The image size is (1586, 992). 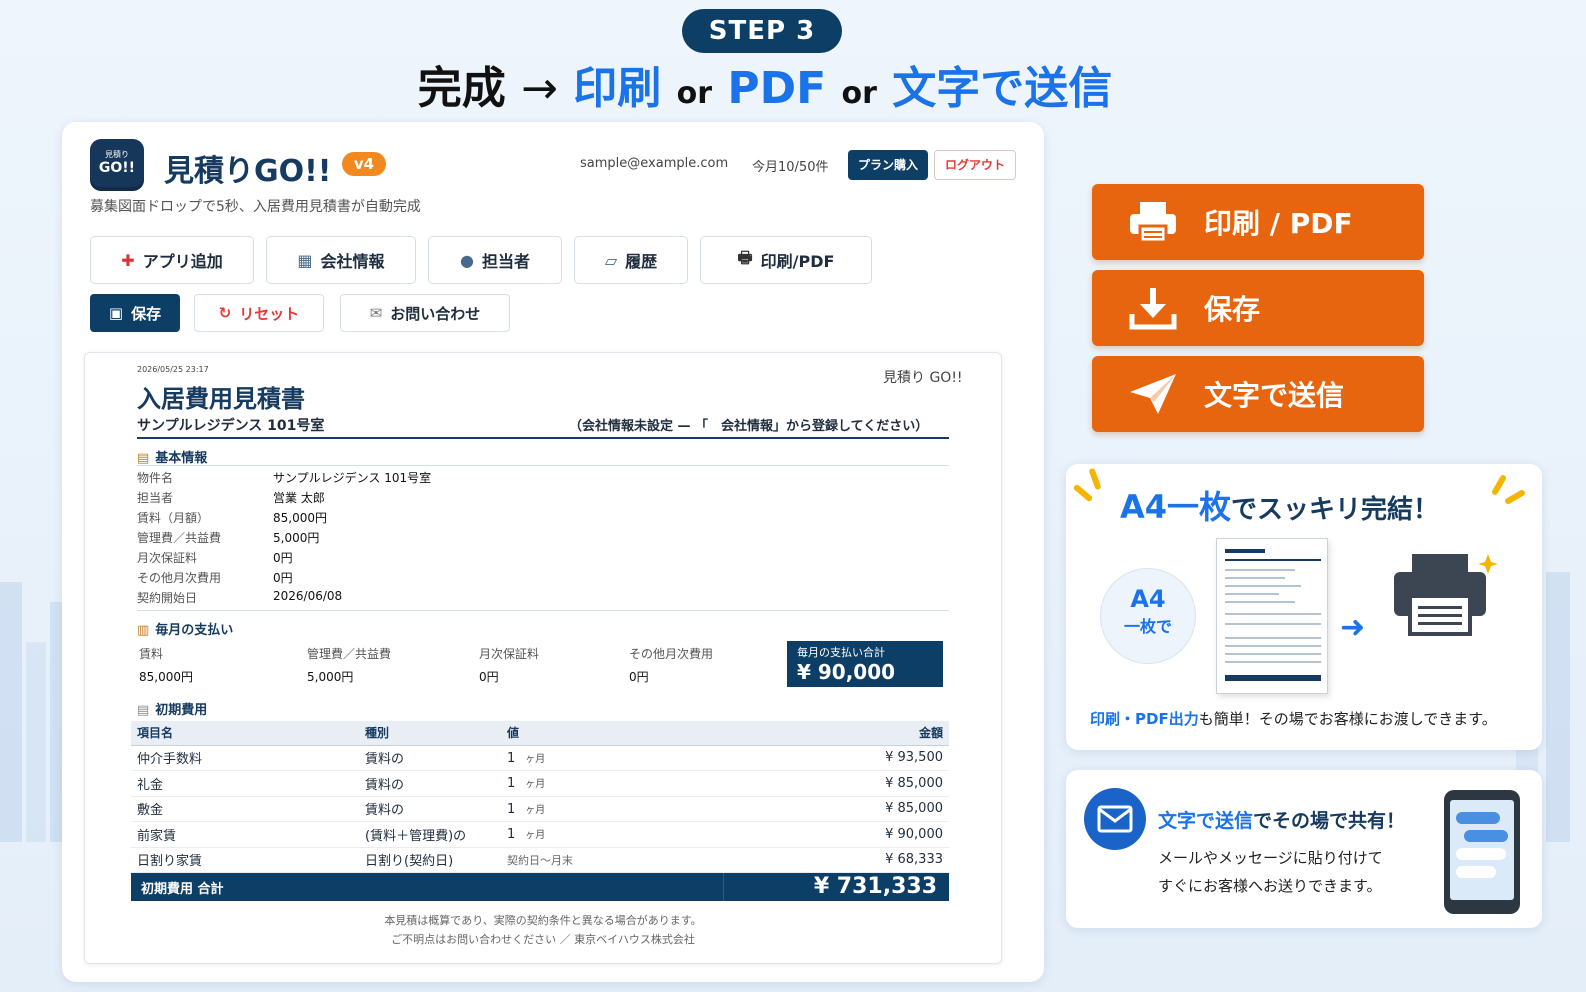 I want to click on floppy-icon: ▣, so click(x=116, y=313).